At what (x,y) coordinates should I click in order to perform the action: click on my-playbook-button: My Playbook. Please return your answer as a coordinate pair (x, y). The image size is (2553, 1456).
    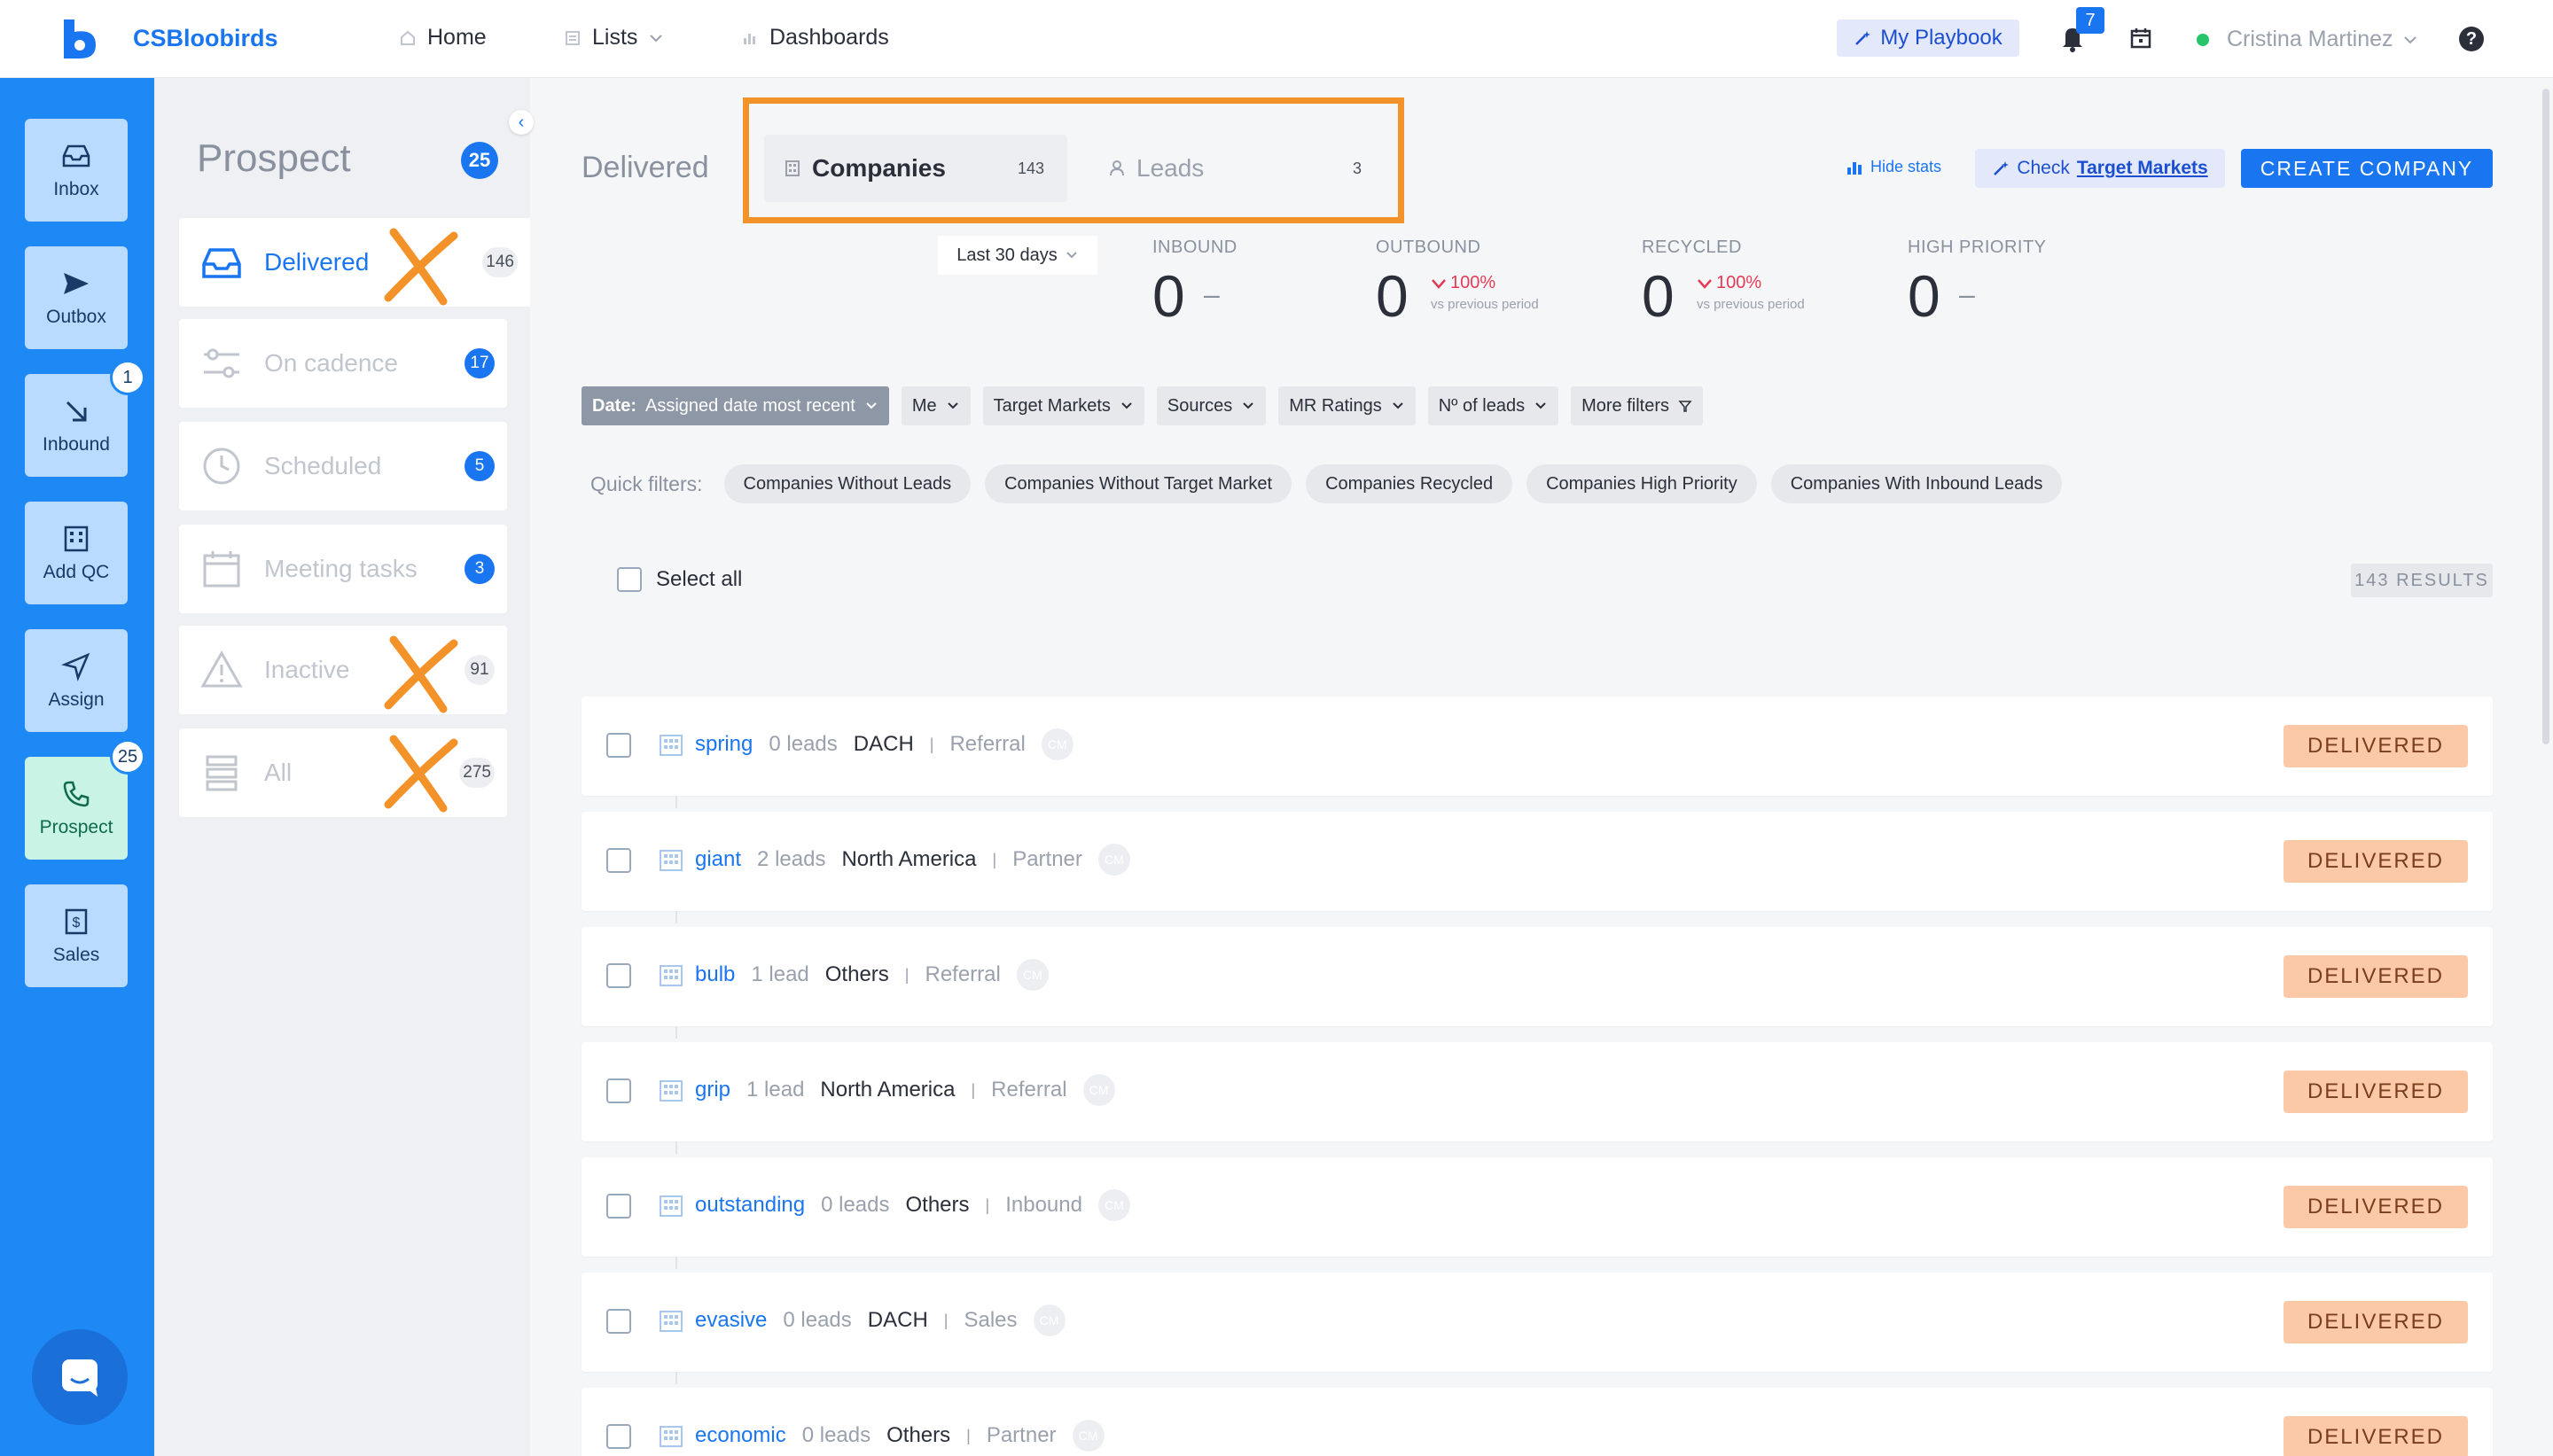
    Looking at the image, I should click on (1928, 38).